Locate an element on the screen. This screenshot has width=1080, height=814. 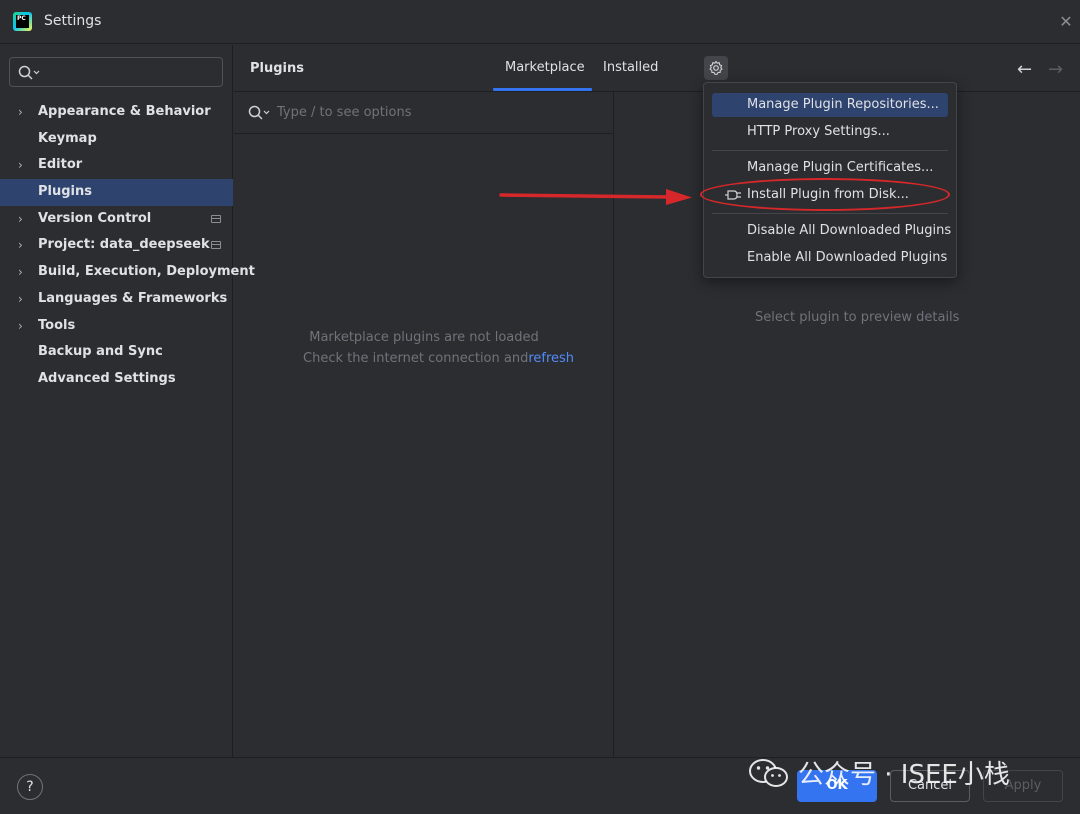
gear-icon is located at coordinates (716, 67).